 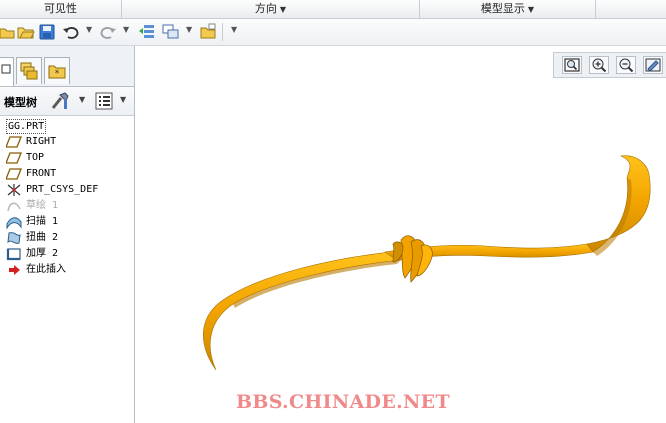 I want to click on ribbon-group-more, so click(x=631, y=9).